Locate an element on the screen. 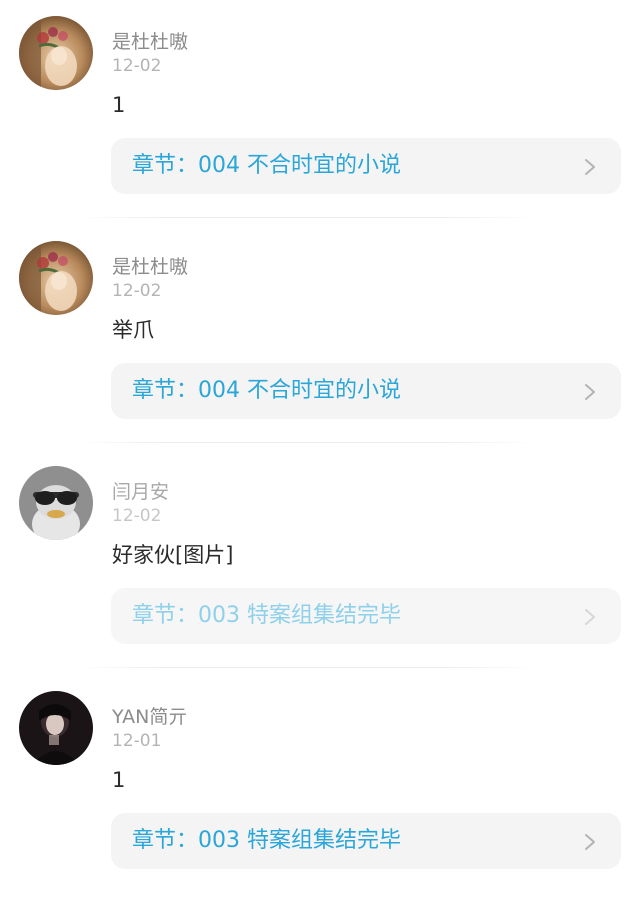 The width and height of the screenshot is (640, 900). username: 闫月安 is located at coordinates (140, 492).